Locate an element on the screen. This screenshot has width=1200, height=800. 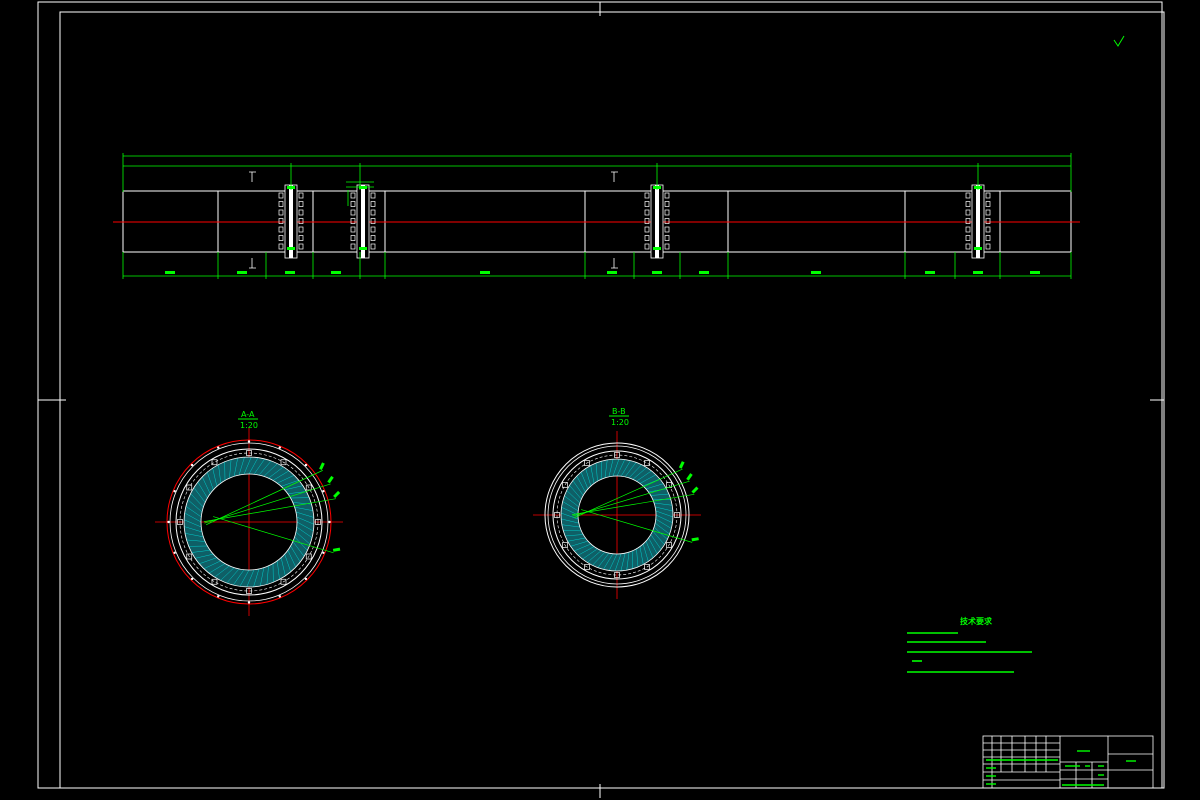
section-b-geometry is located at coordinates (617, 515).